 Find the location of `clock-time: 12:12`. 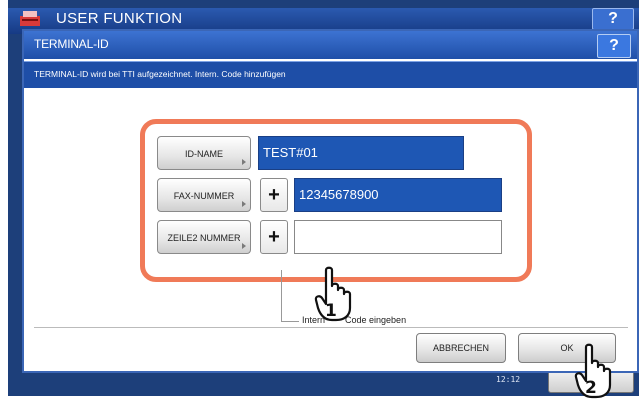

clock-time: 12:12 is located at coordinates (508, 379).